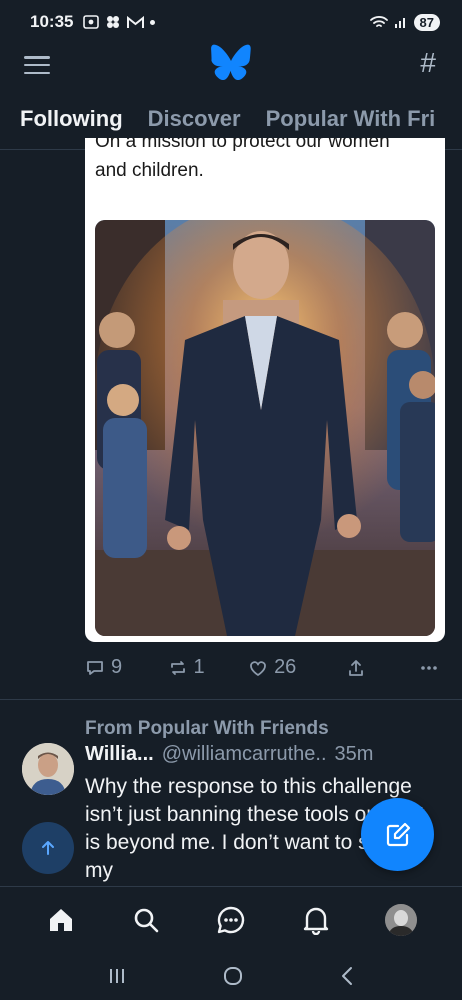  I want to click on hash-icon: #, so click(428, 63).